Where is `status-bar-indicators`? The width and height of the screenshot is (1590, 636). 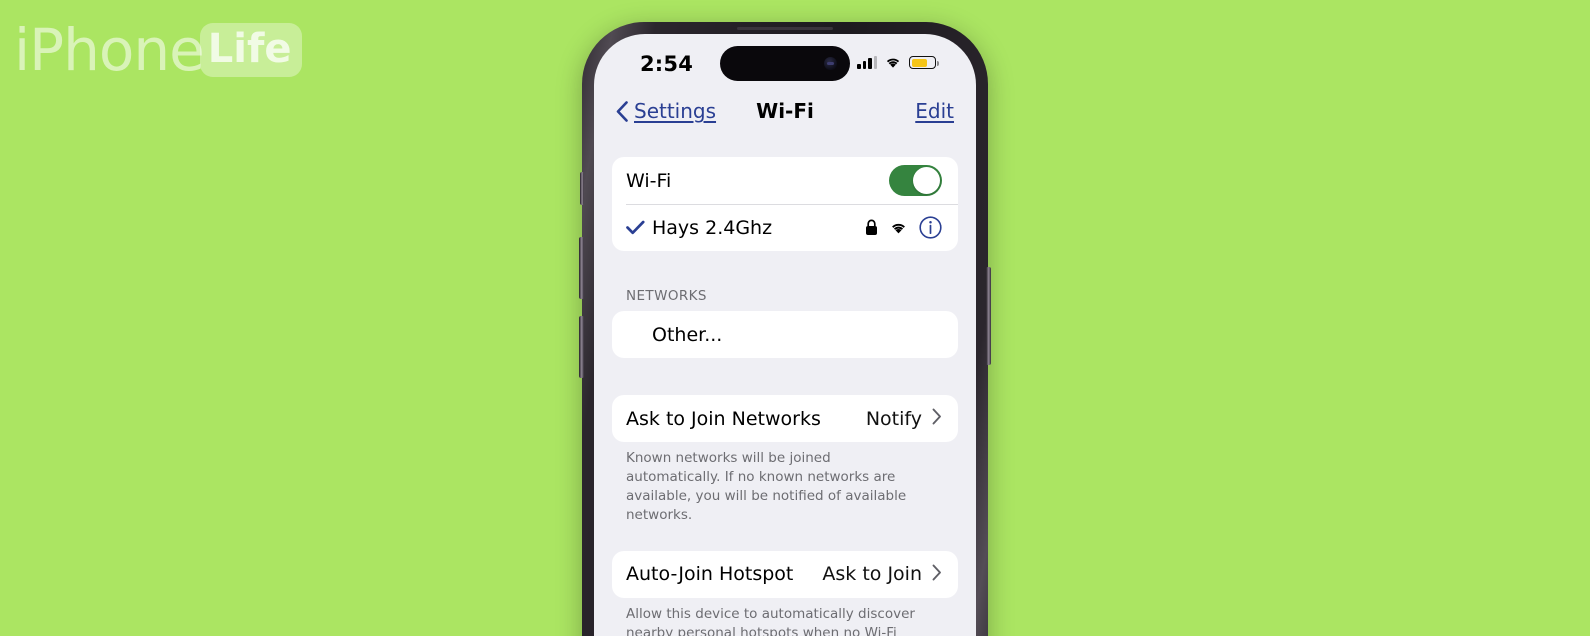
status-bar-indicators is located at coordinates (898, 62).